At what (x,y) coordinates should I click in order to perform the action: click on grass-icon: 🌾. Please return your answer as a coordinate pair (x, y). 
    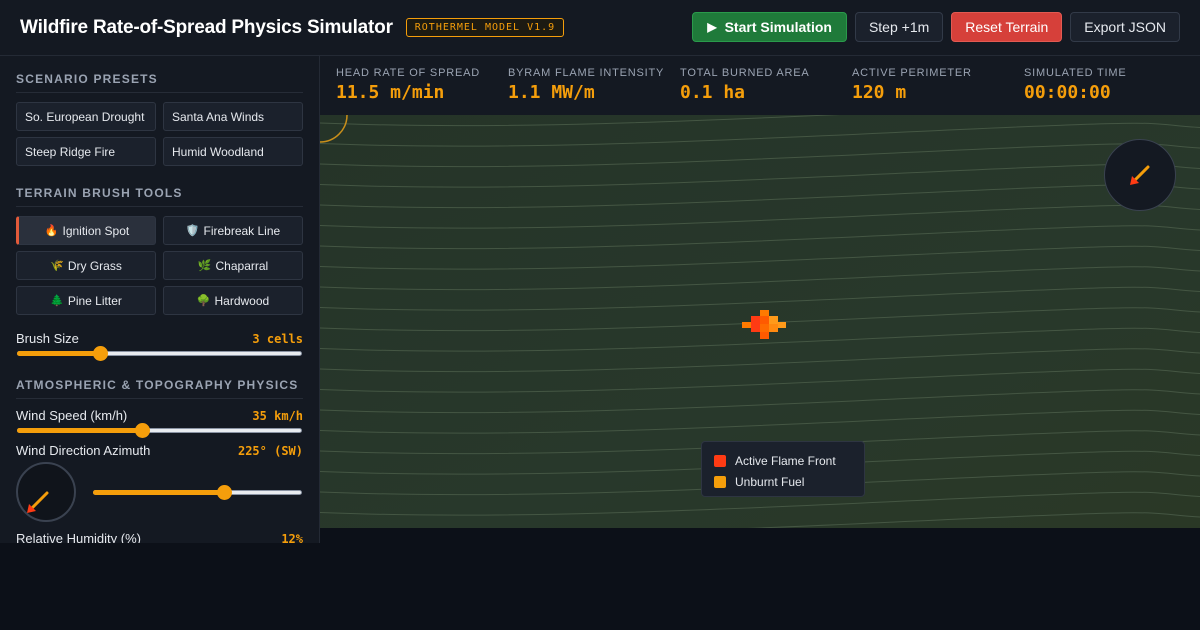
    Looking at the image, I should click on (57, 266).